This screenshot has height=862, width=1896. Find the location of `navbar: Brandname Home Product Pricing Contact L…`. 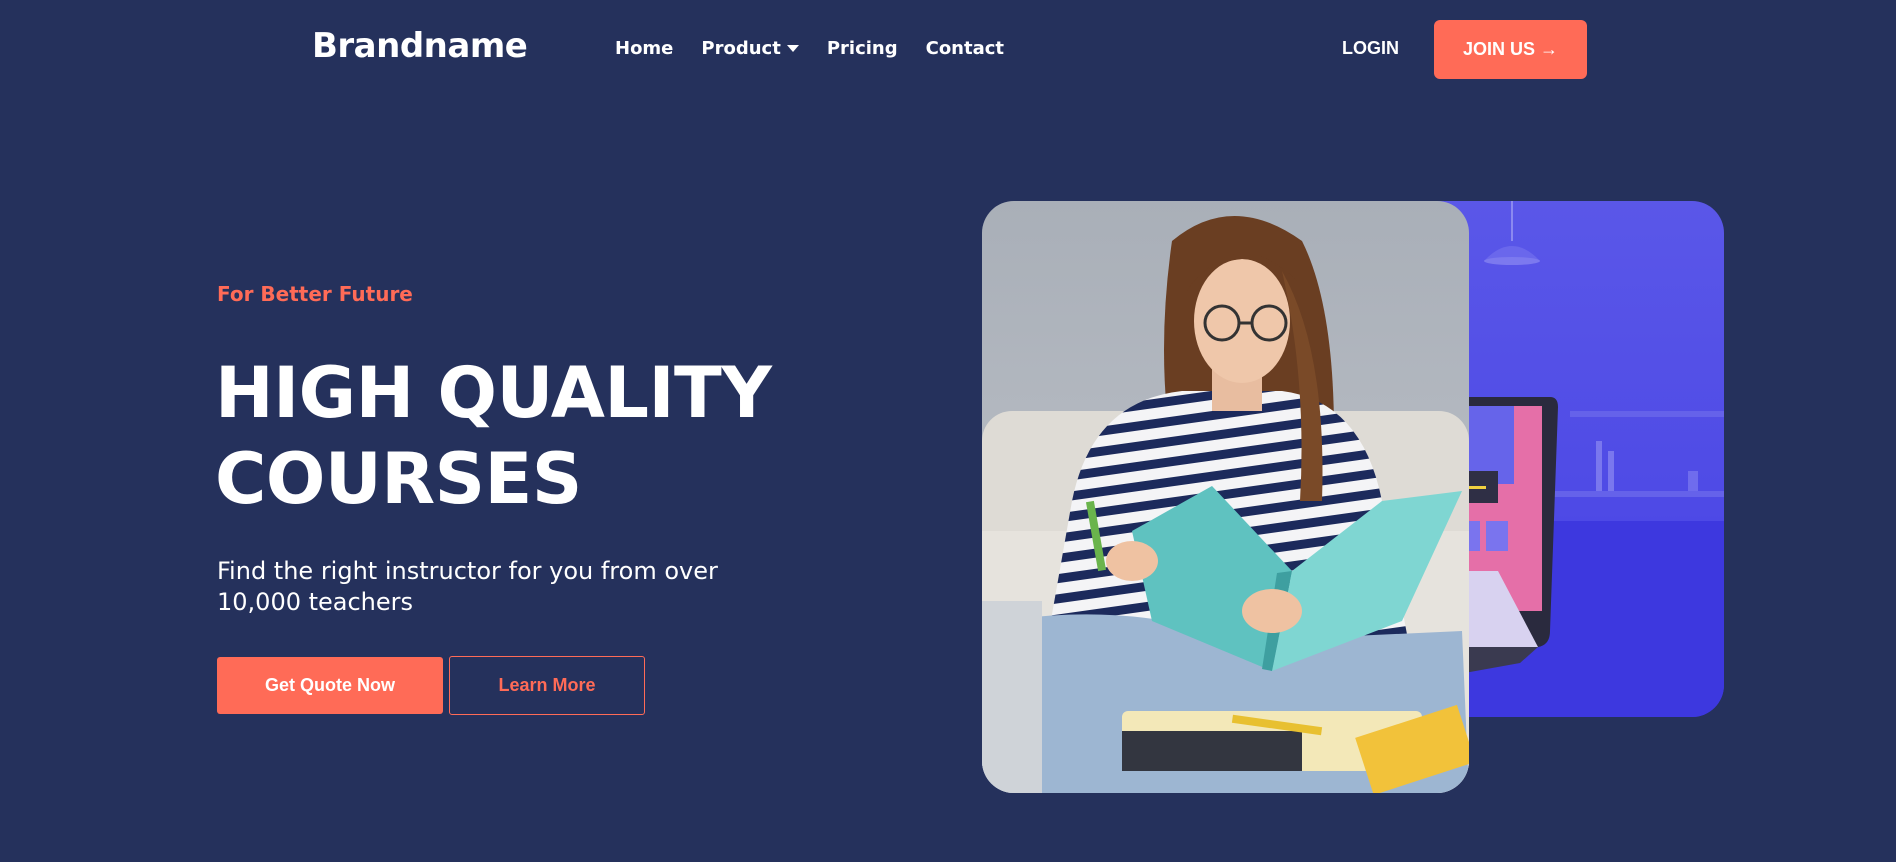

navbar: Brandname Home Product Pricing Contact L… is located at coordinates (948, 50).